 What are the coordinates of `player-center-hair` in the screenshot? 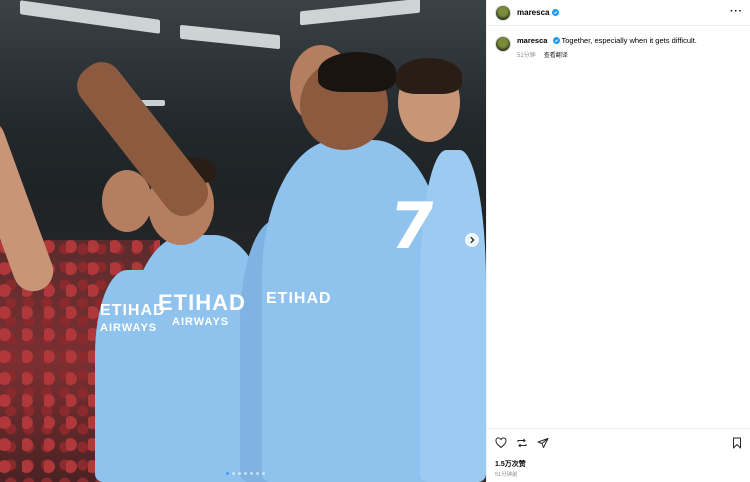 It's located at (357, 72).